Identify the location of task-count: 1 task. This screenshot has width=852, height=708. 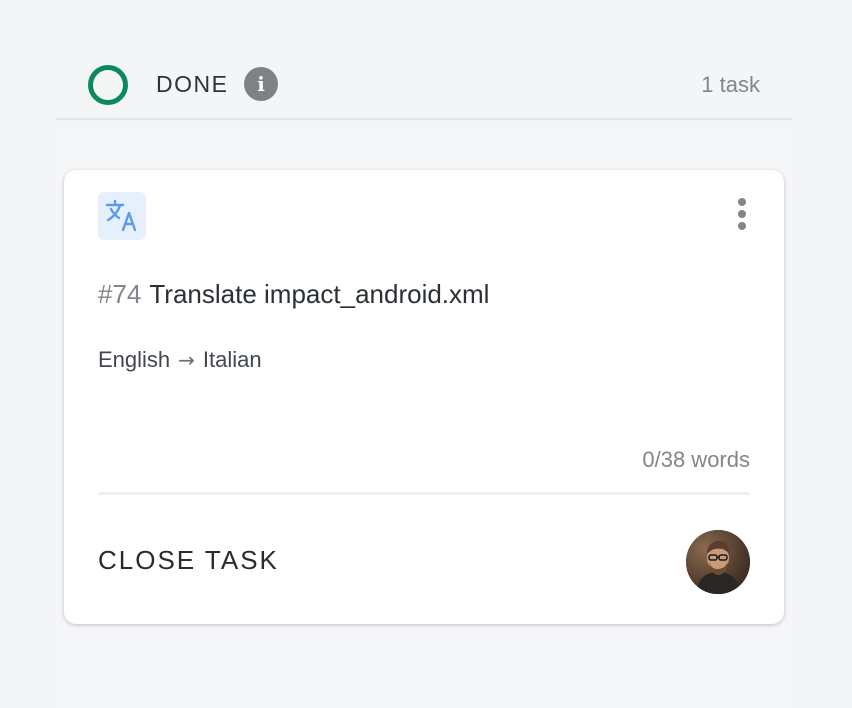
(730, 84).